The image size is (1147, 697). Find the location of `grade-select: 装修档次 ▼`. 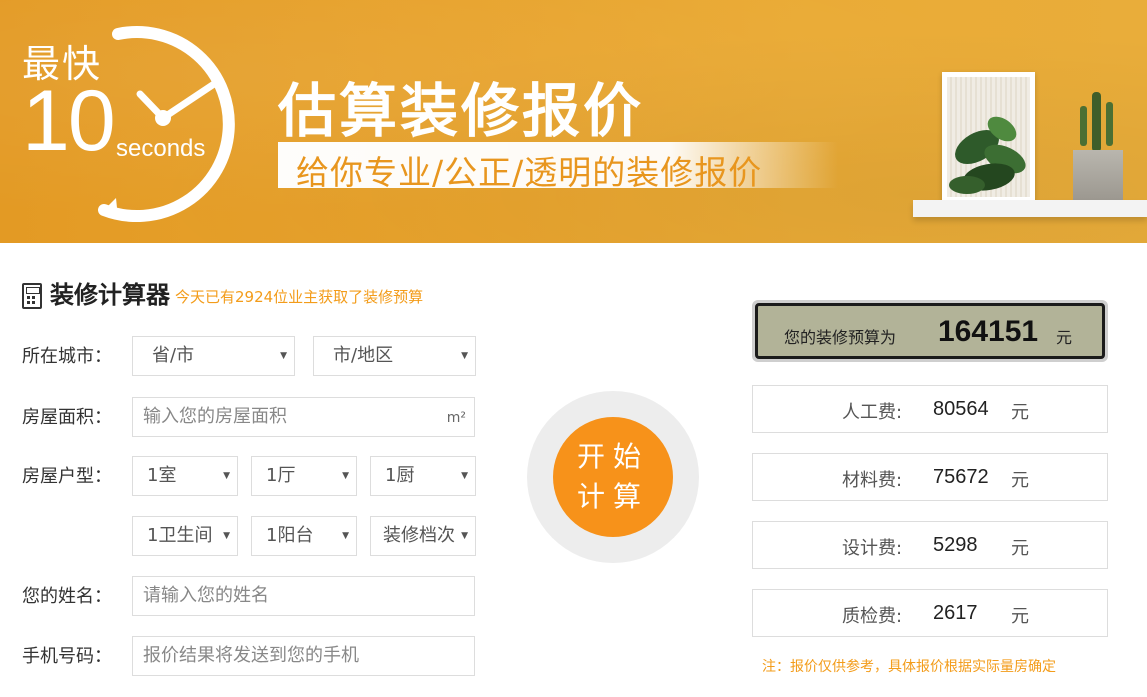

grade-select: 装修档次 ▼ is located at coordinates (423, 536).